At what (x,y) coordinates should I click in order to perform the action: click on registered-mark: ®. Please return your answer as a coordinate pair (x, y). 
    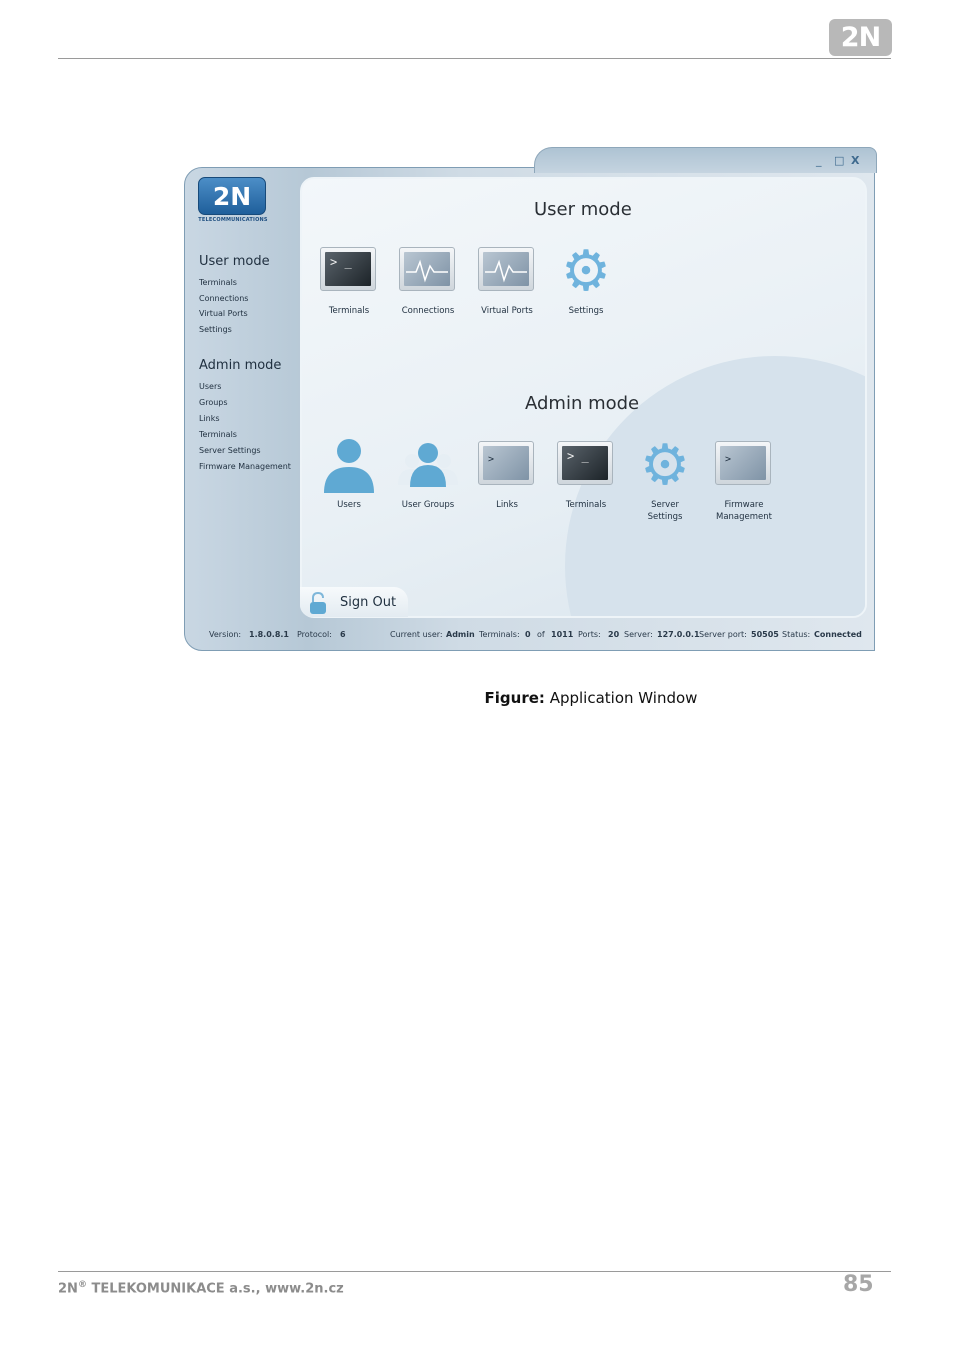
    Looking at the image, I should click on (82, 1285).